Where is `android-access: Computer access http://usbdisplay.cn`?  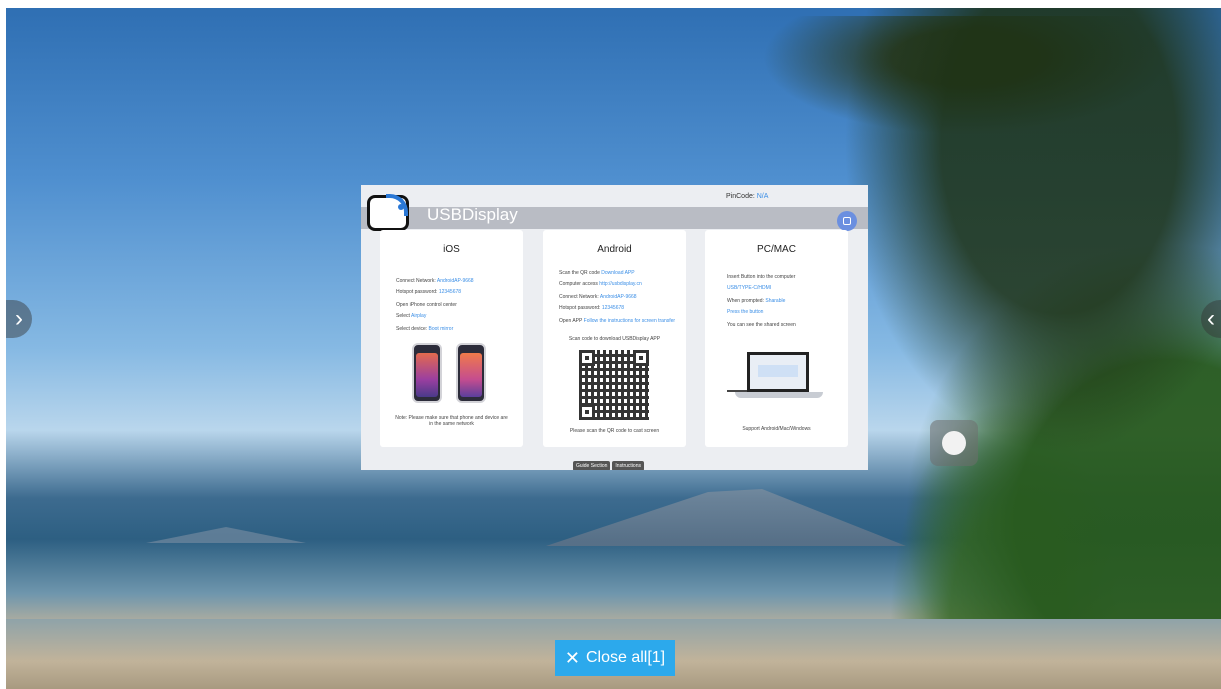 android-access: Computer access http://usbdisplay.cn is located at coordinates (600, 284).